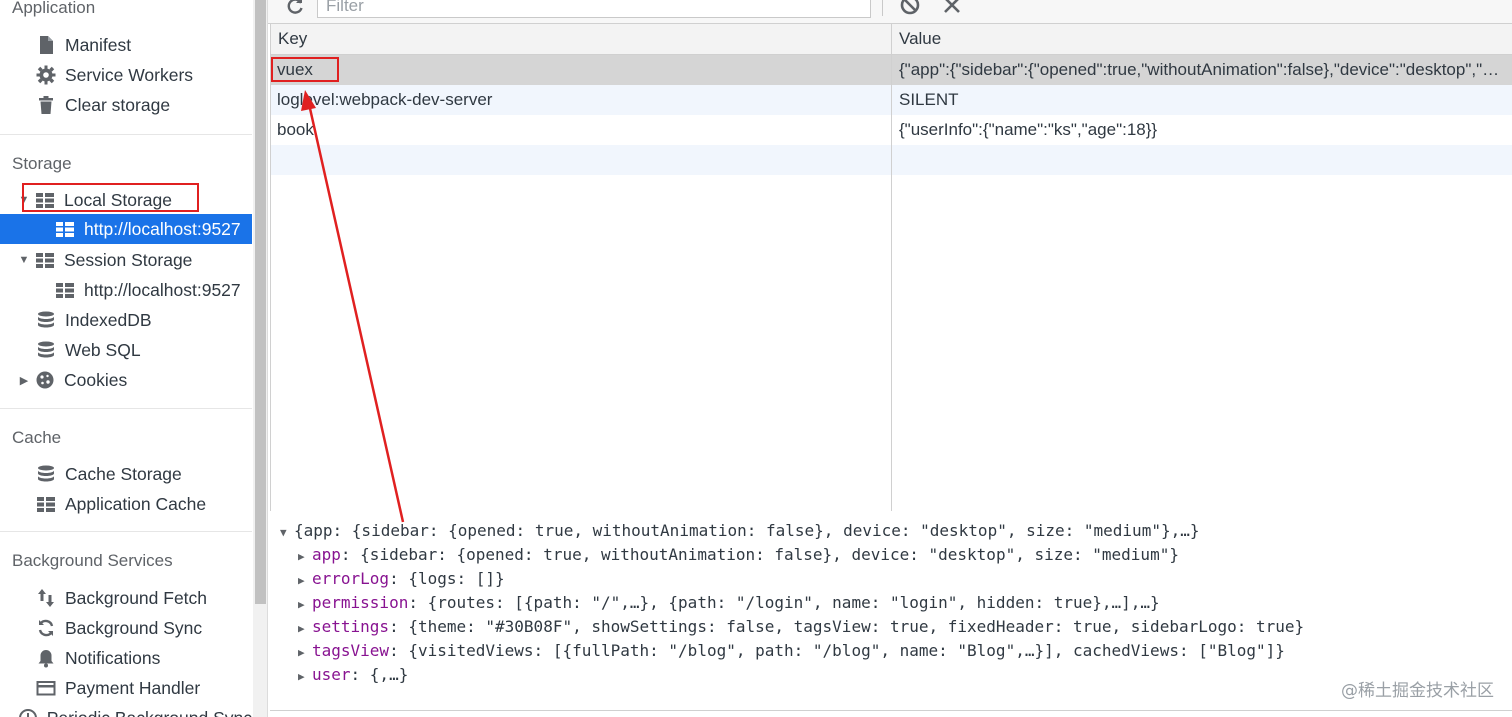  I want to click on sidebar-item-background-fetch: Background Fetch, so click(126, 598).